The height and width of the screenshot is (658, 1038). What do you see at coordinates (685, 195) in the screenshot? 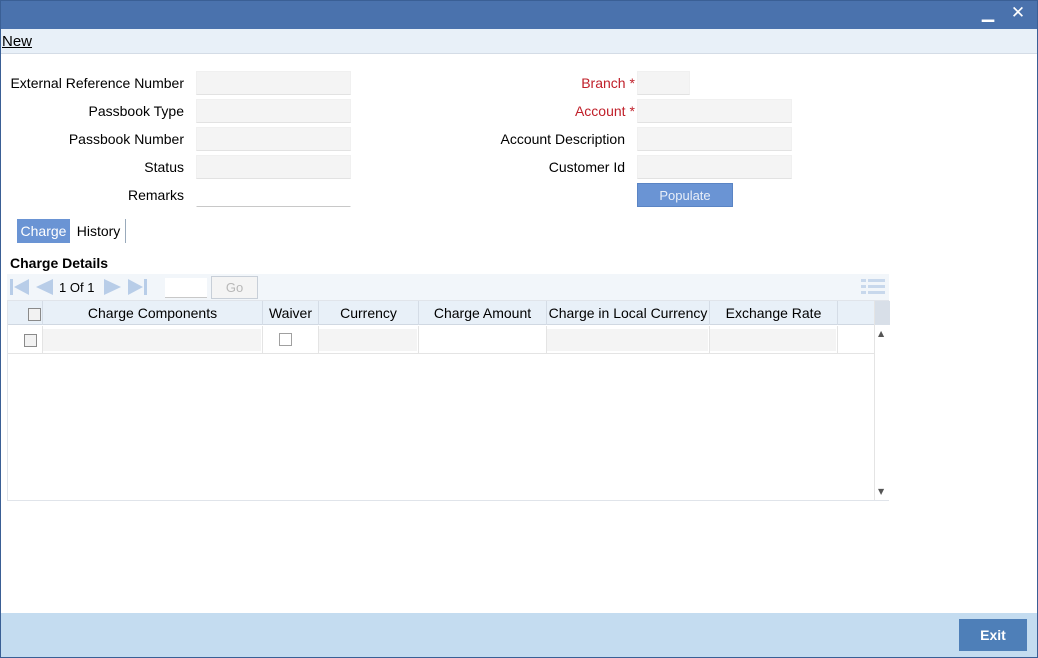
I see `populate-button: Populate` at bounding box center [685, 195].